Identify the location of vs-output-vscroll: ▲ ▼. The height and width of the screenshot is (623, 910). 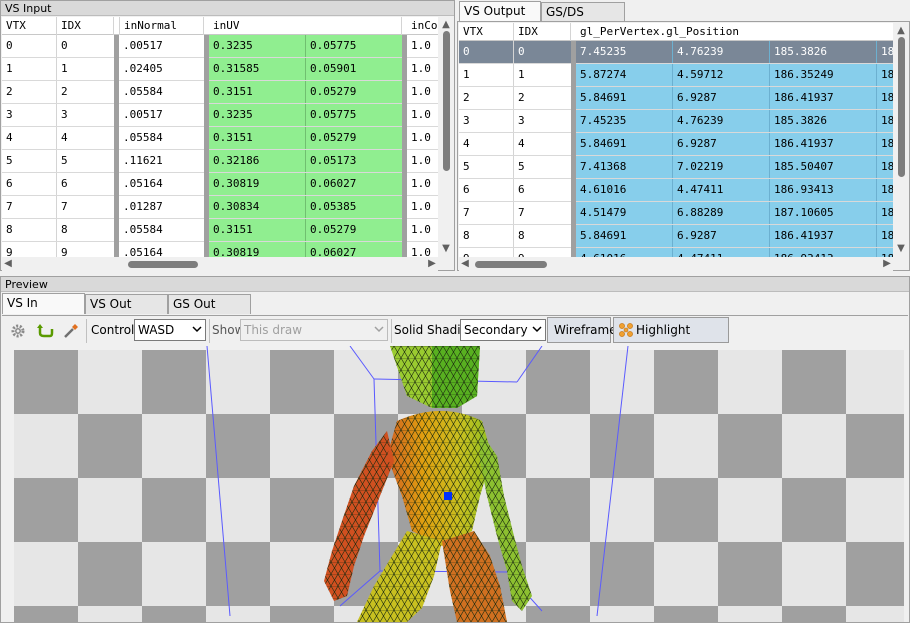
(901, 140).